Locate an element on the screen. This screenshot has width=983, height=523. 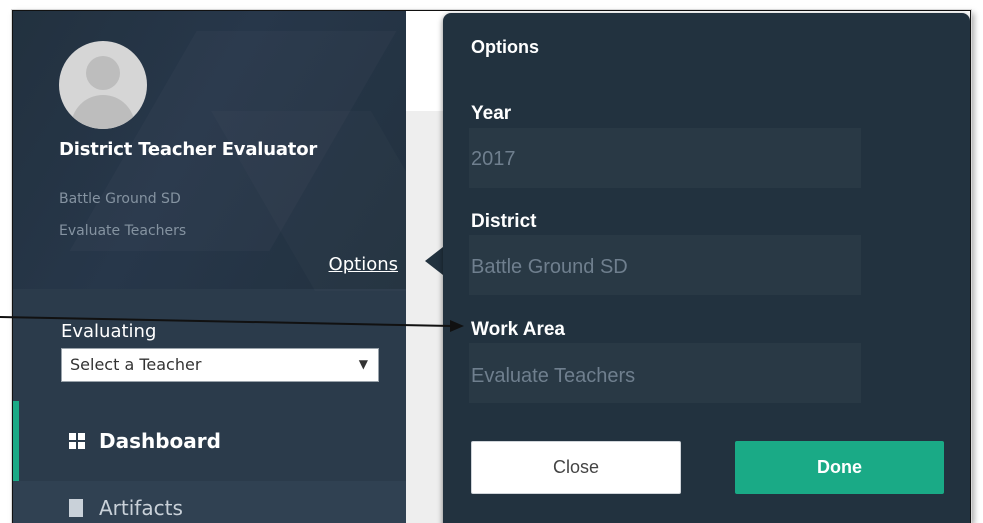
avatar is located at coordinates (103, 85).